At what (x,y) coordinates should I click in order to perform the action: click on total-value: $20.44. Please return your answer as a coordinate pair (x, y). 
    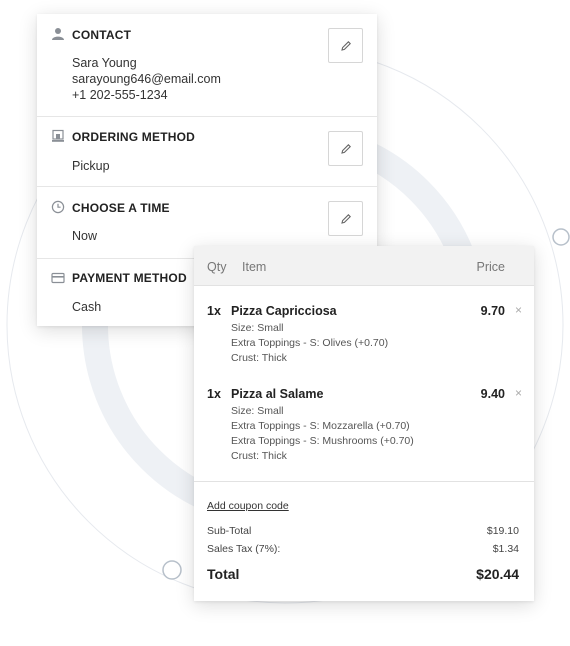
    Looking at the image, I should click on (497, 574).